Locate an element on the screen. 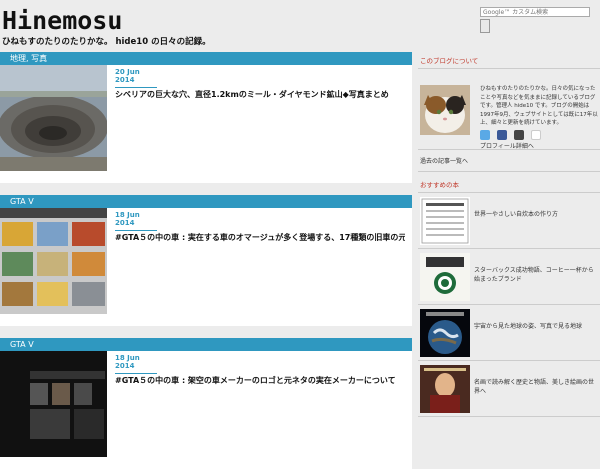 This screenshot has width=600, height=469. post-title: シベリアの巨大な穴、直径1.2kmのミール・ダイヤモンド鉱山◆写真まとめ is located at coordinates (260, 94).